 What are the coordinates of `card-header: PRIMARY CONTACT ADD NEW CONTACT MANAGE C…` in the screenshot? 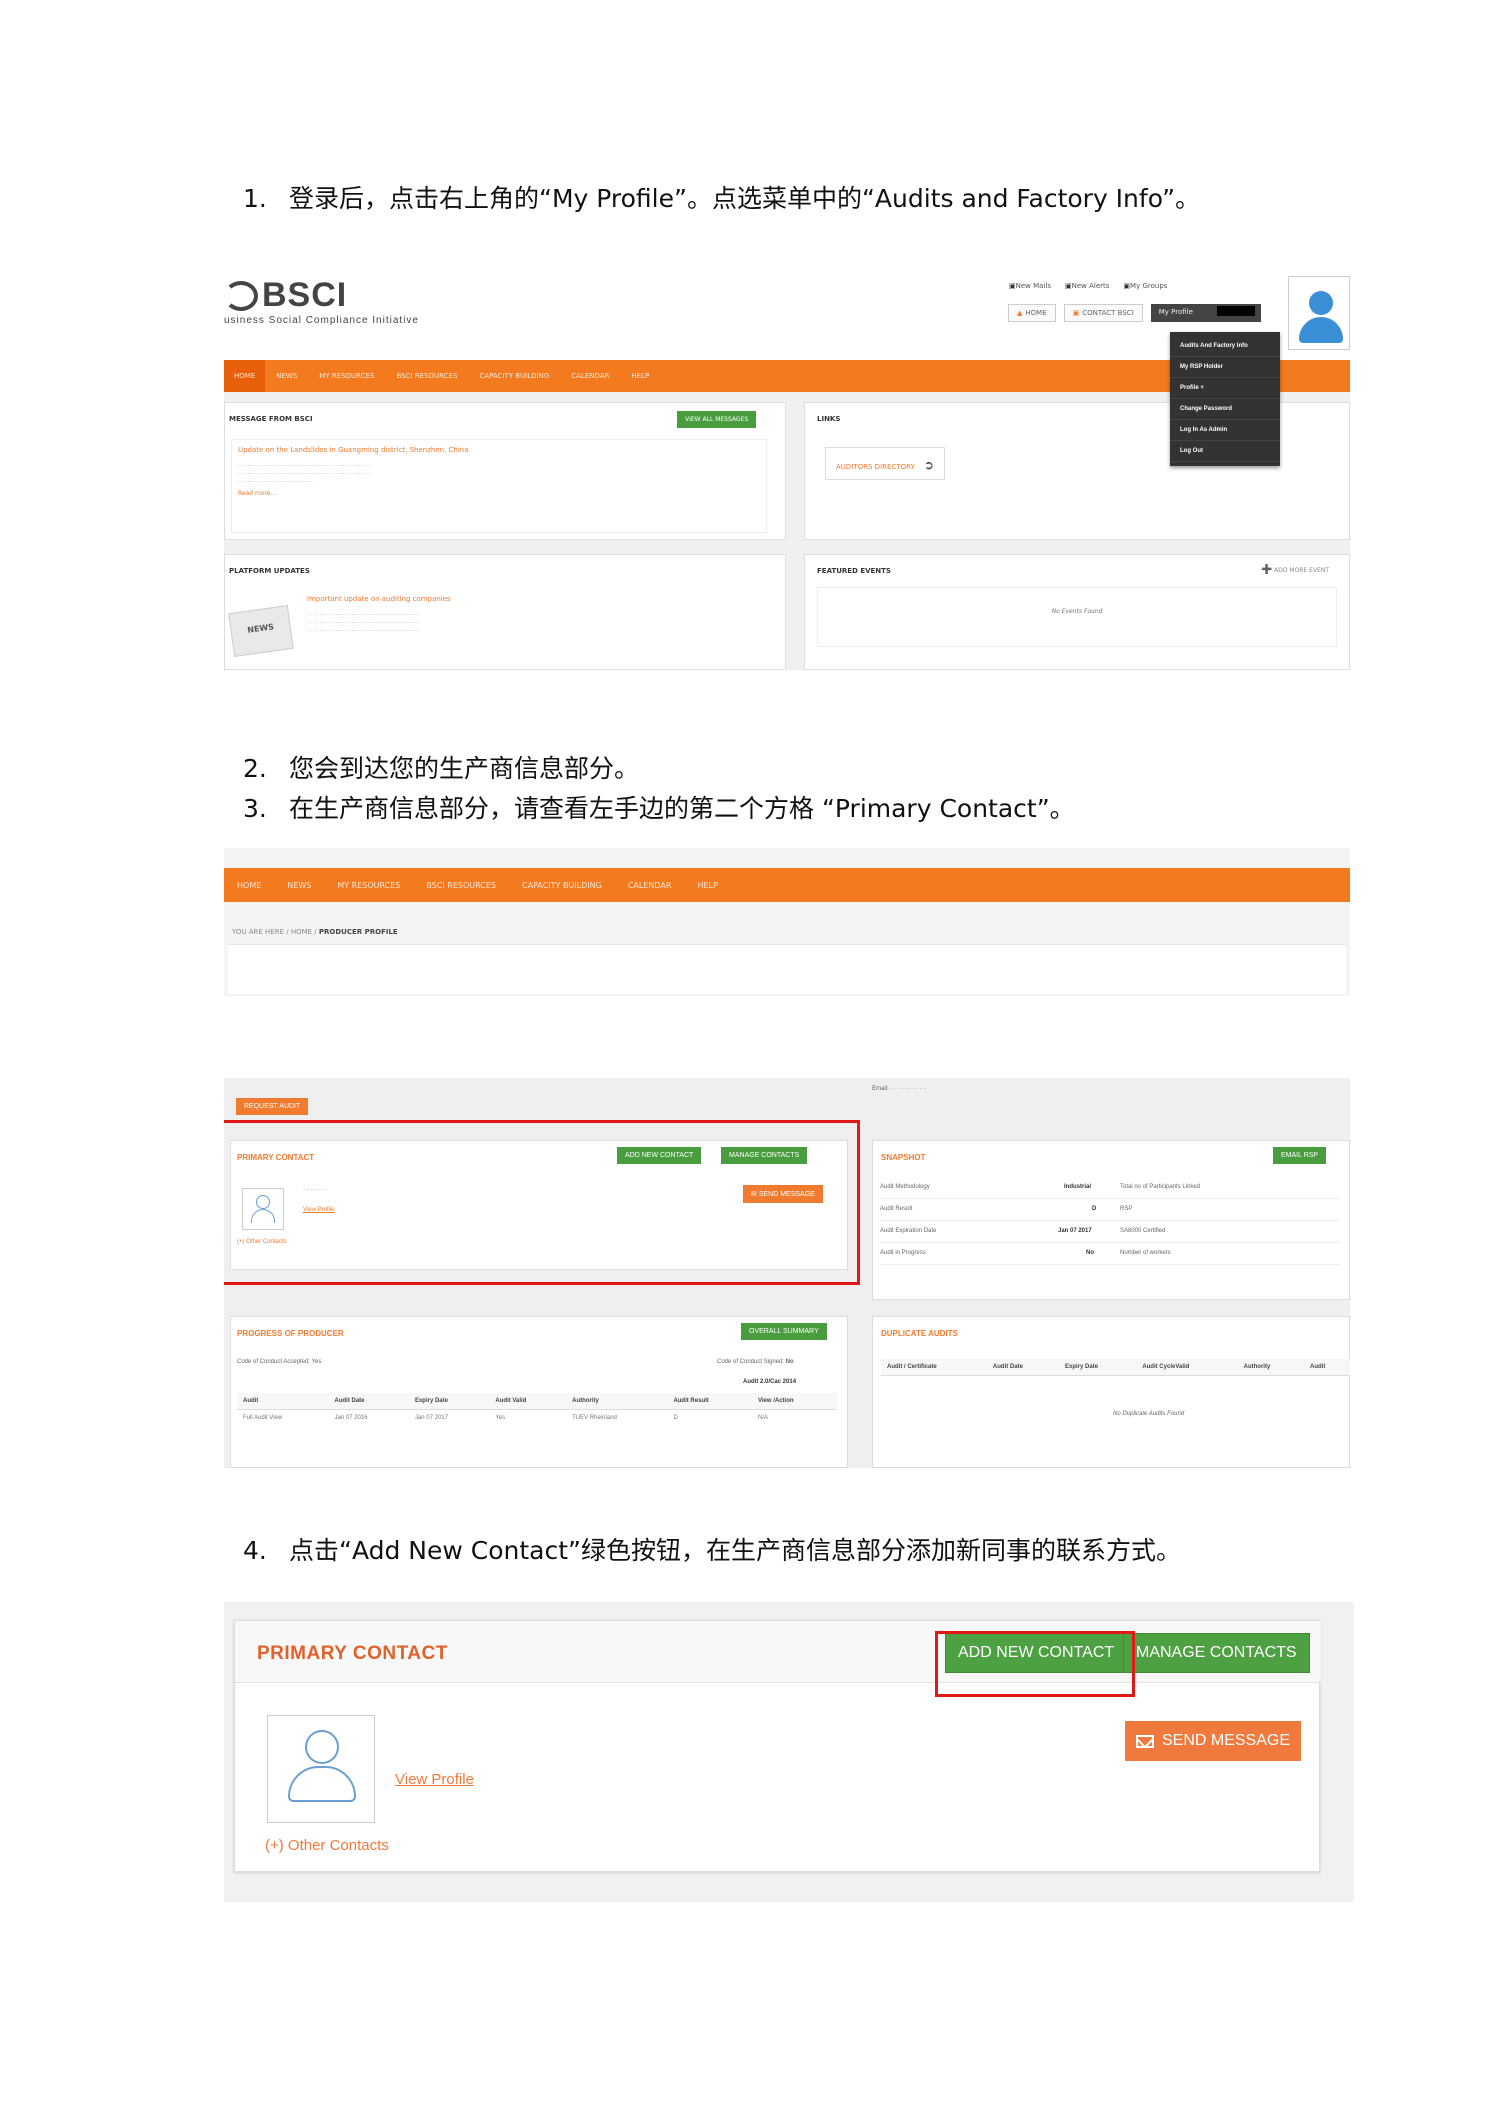 It's located at (778, 1652).